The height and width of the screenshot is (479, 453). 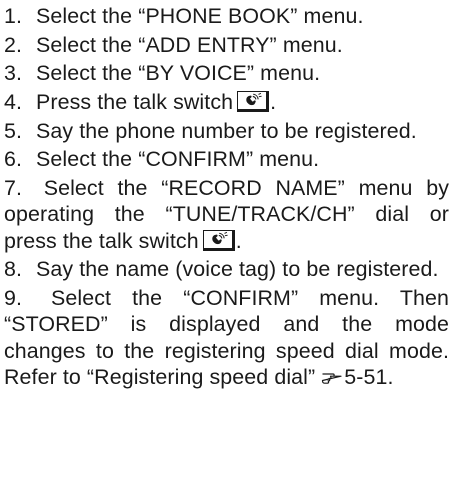 I want to click on step-6: 6. Select the “CONFIRM” menu., so click(x=226, y=159).